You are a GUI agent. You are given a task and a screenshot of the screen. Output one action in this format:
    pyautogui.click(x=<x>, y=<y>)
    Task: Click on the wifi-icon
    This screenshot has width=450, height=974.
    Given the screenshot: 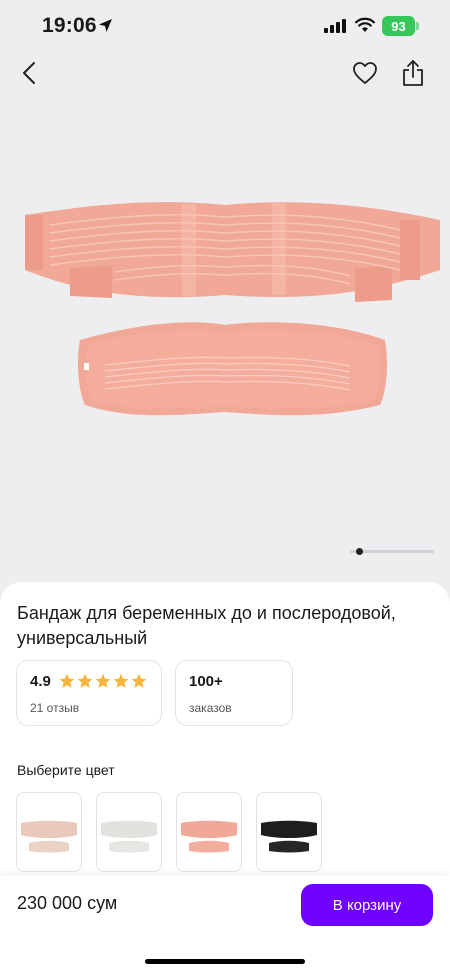 What is the action you would take?
    pyautogui.click(x=365, y=24)
    